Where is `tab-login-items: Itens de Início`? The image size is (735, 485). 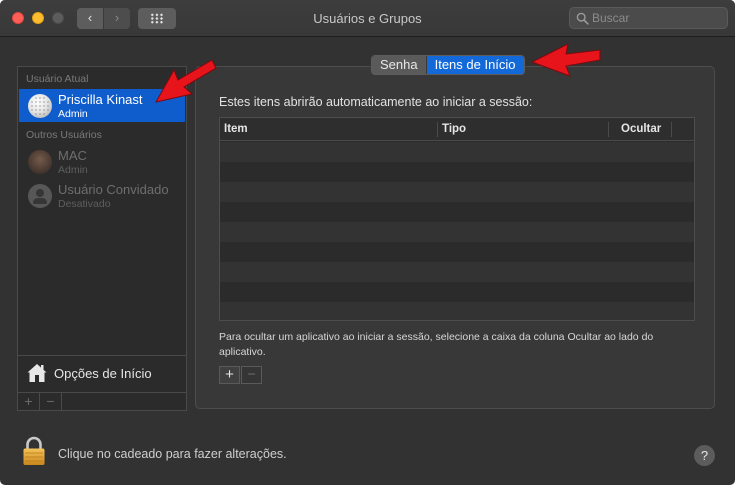 tab-login-items: Itens de Início is located at coordinates (475, 65).